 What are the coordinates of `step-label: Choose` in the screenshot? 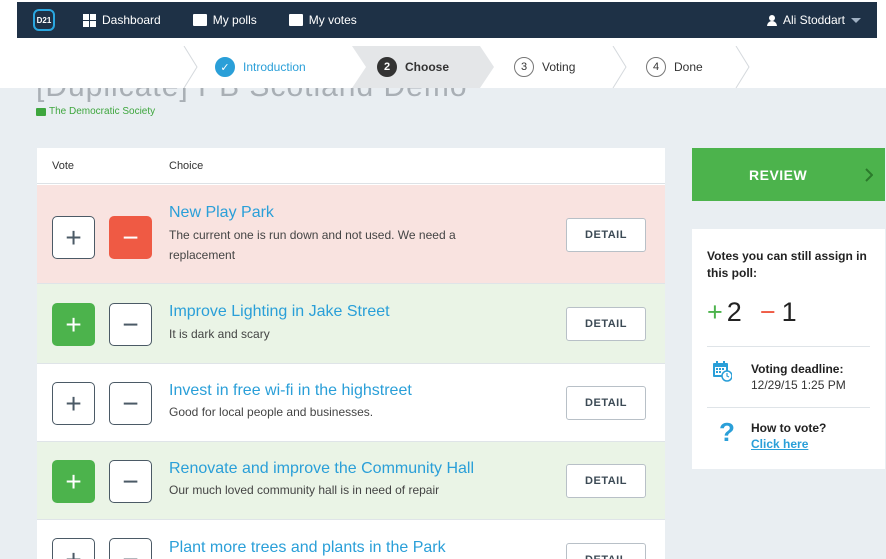 It's located at (427, 67).